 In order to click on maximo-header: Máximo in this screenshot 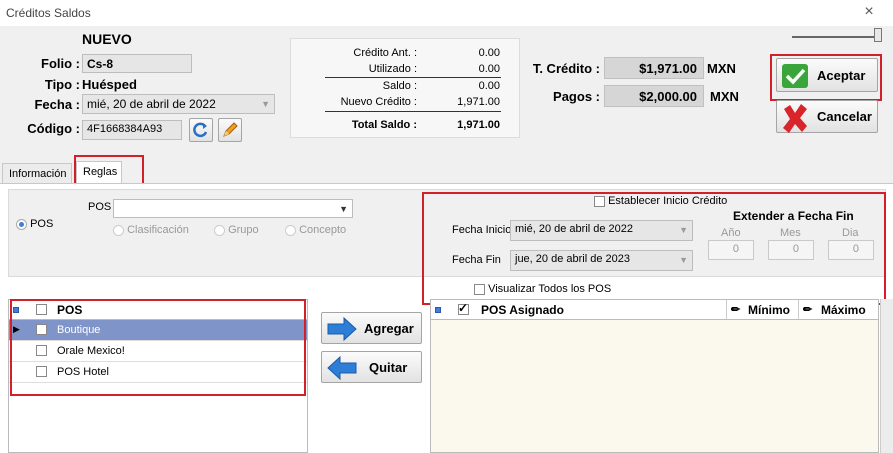, I will do `click(843, 310)`.